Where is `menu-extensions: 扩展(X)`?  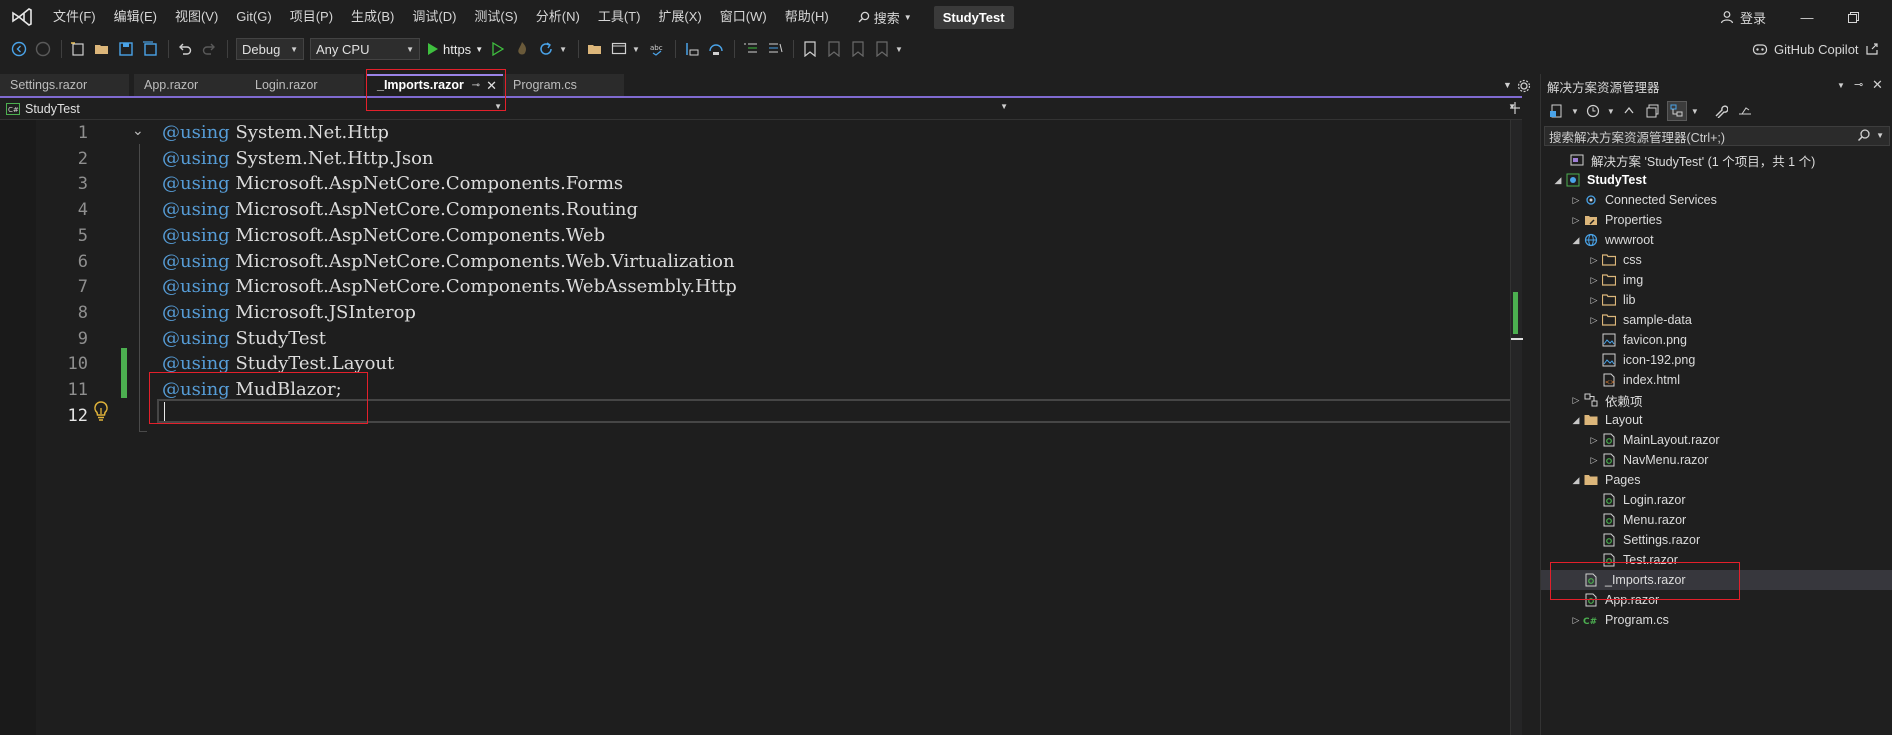
menu-extensions: 扩展(X) is located at coordinates (679, 17).